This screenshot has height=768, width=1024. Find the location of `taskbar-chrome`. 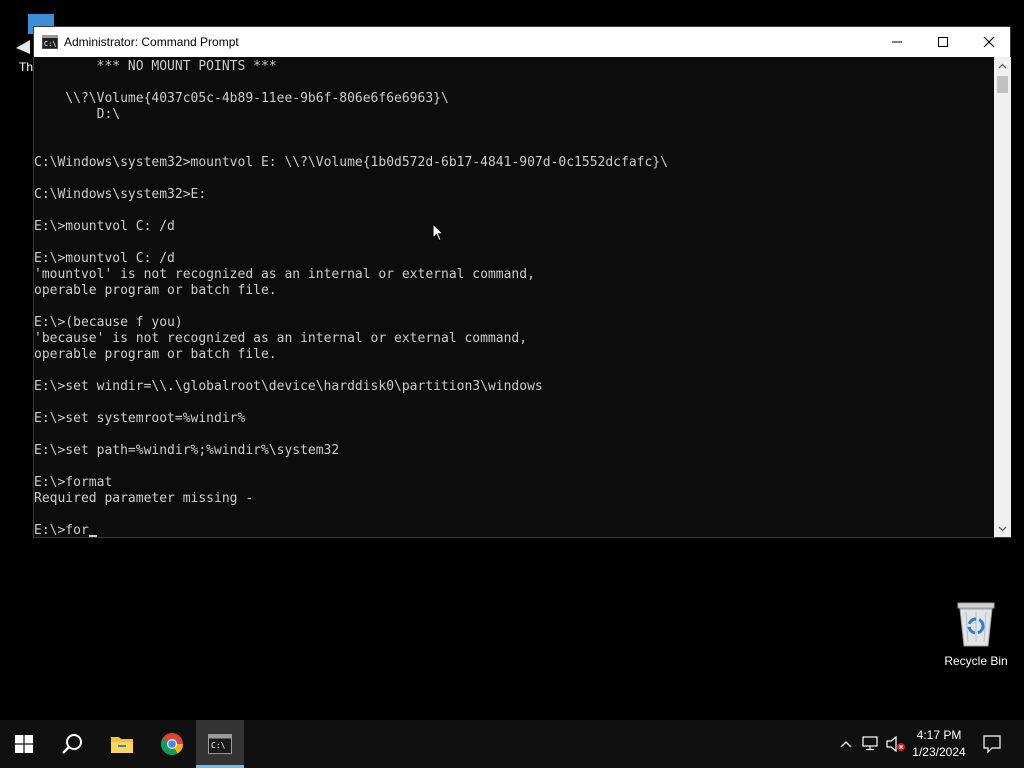

taskbar-chrome is located at coordinates (172, 744).